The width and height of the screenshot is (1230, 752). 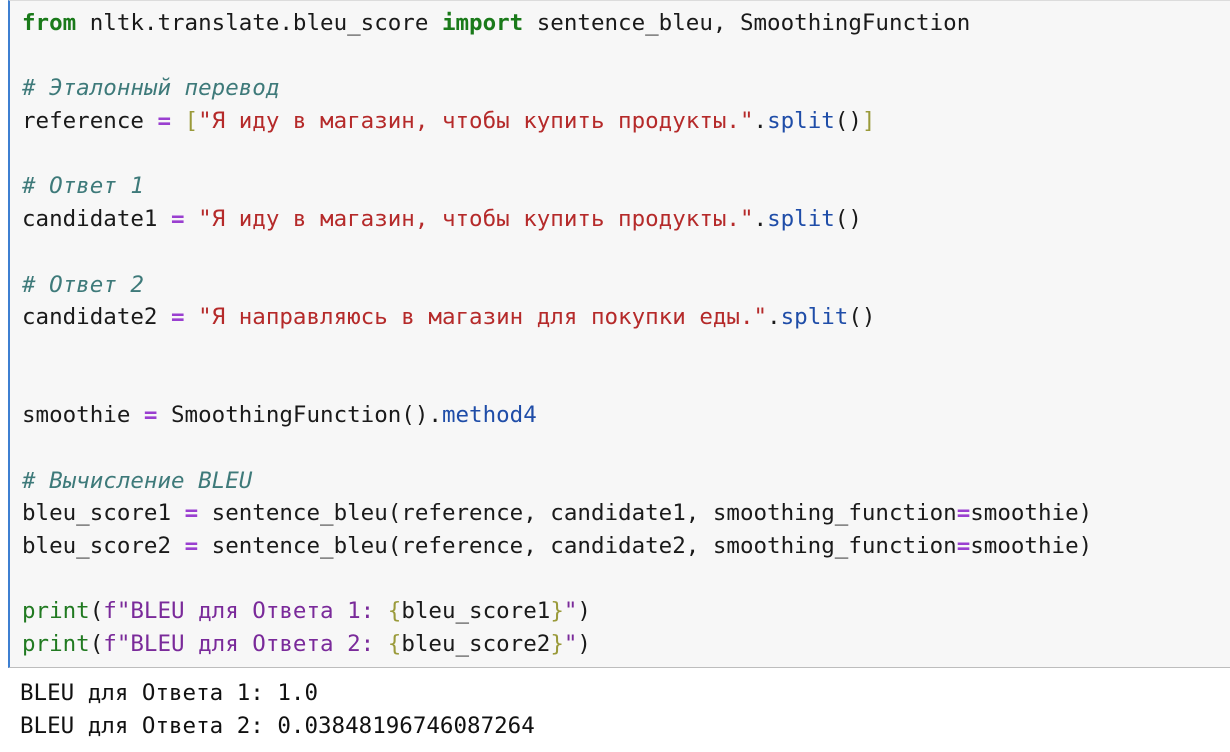 I want to click on comment: # Вычисление BLEU, so click(x=137, y=480).